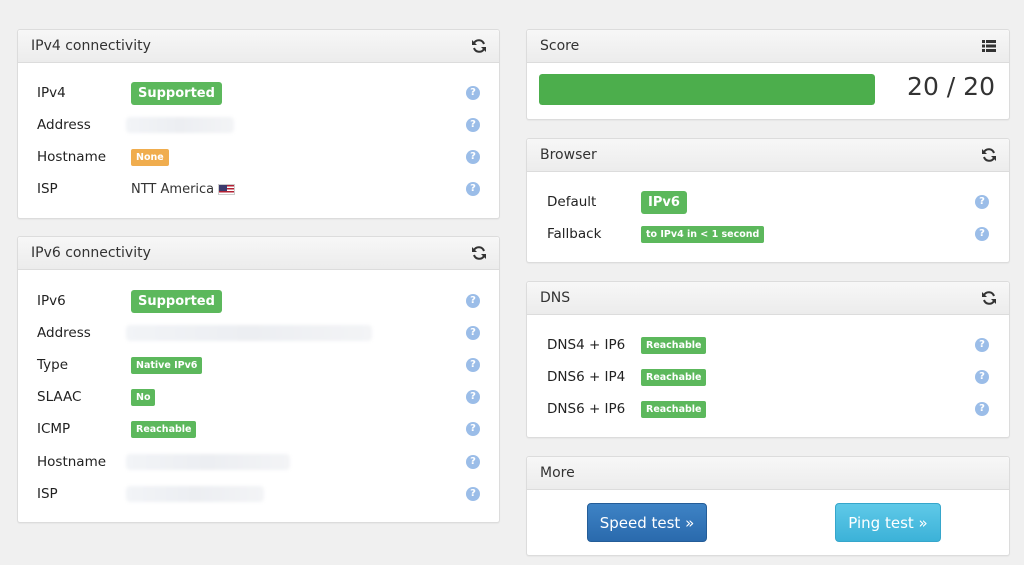 Image resolution: width=1024 pixels, height=565 pixels. Describe the element at coordinates (91, 46) in the screenshot. I see `ipv4-panel-title: IPv4 connectivity` at that location.